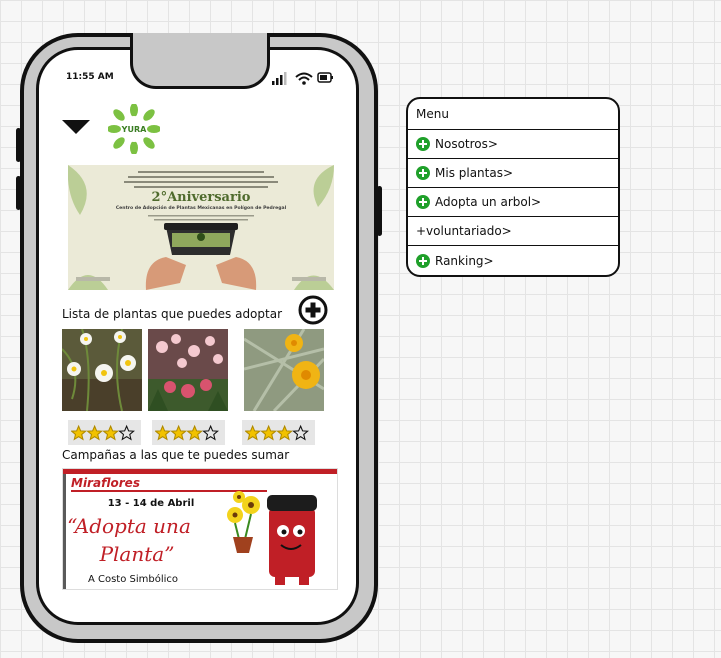  What do you see at coordinates (172, 314) in the screenshot?
I see `plants-section-title: Lista de plantas que puedes adoptar` at bounding box center [172, 314].